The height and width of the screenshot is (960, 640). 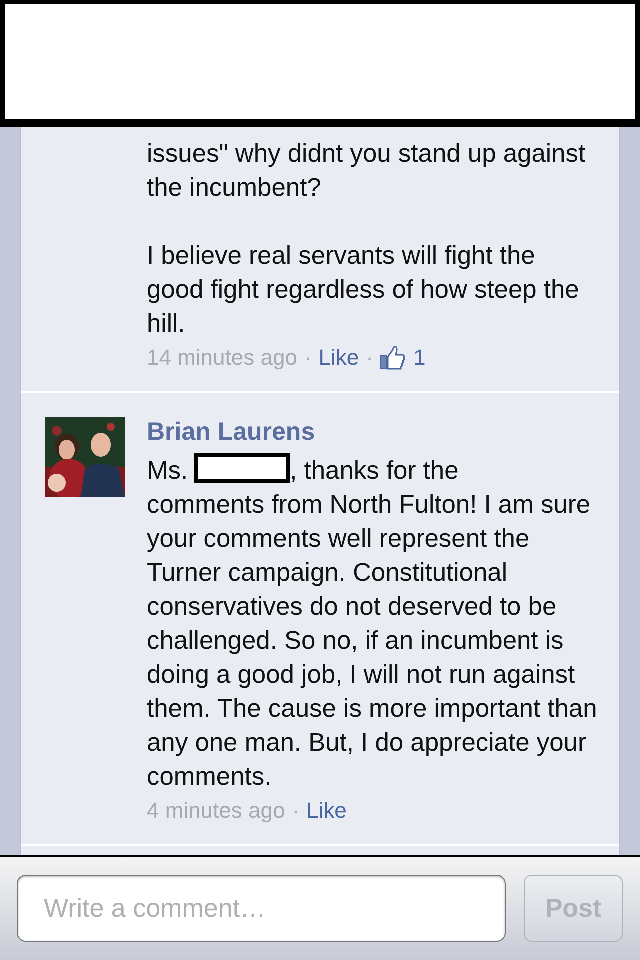 What do you see at coordinates (222, 358) in the screenshot?
I see `timestamp: 14 minutes ago` at bounding box center [222, 358].